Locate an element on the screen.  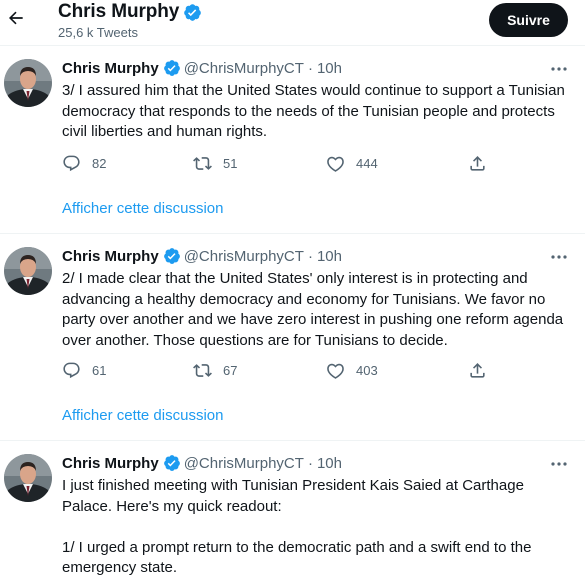
tweet-actions: 61 67 403 is located at coordinates (302, 371).